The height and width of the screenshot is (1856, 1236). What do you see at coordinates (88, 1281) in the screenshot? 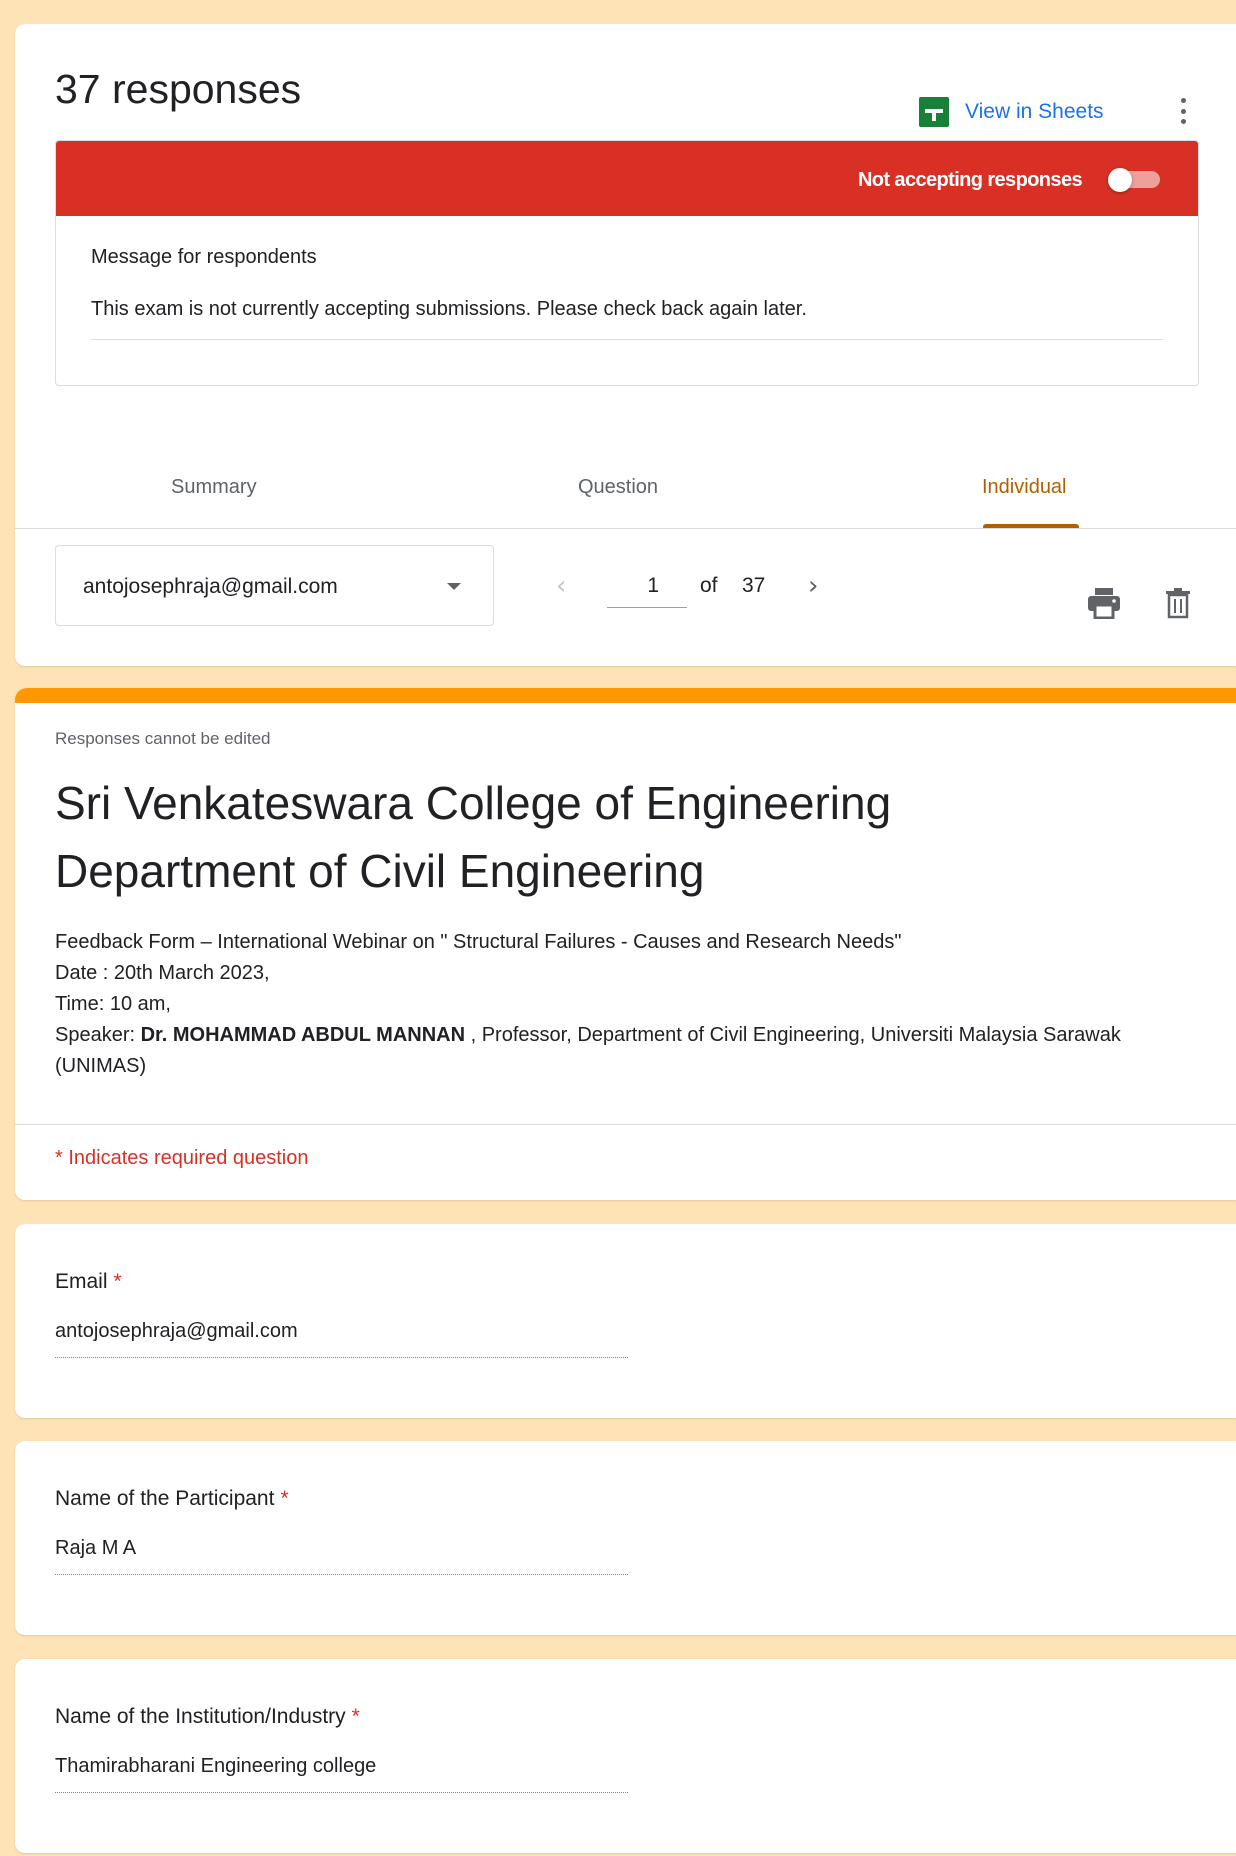
I see `question-label: Email *` at bounding box center [88, 1281].